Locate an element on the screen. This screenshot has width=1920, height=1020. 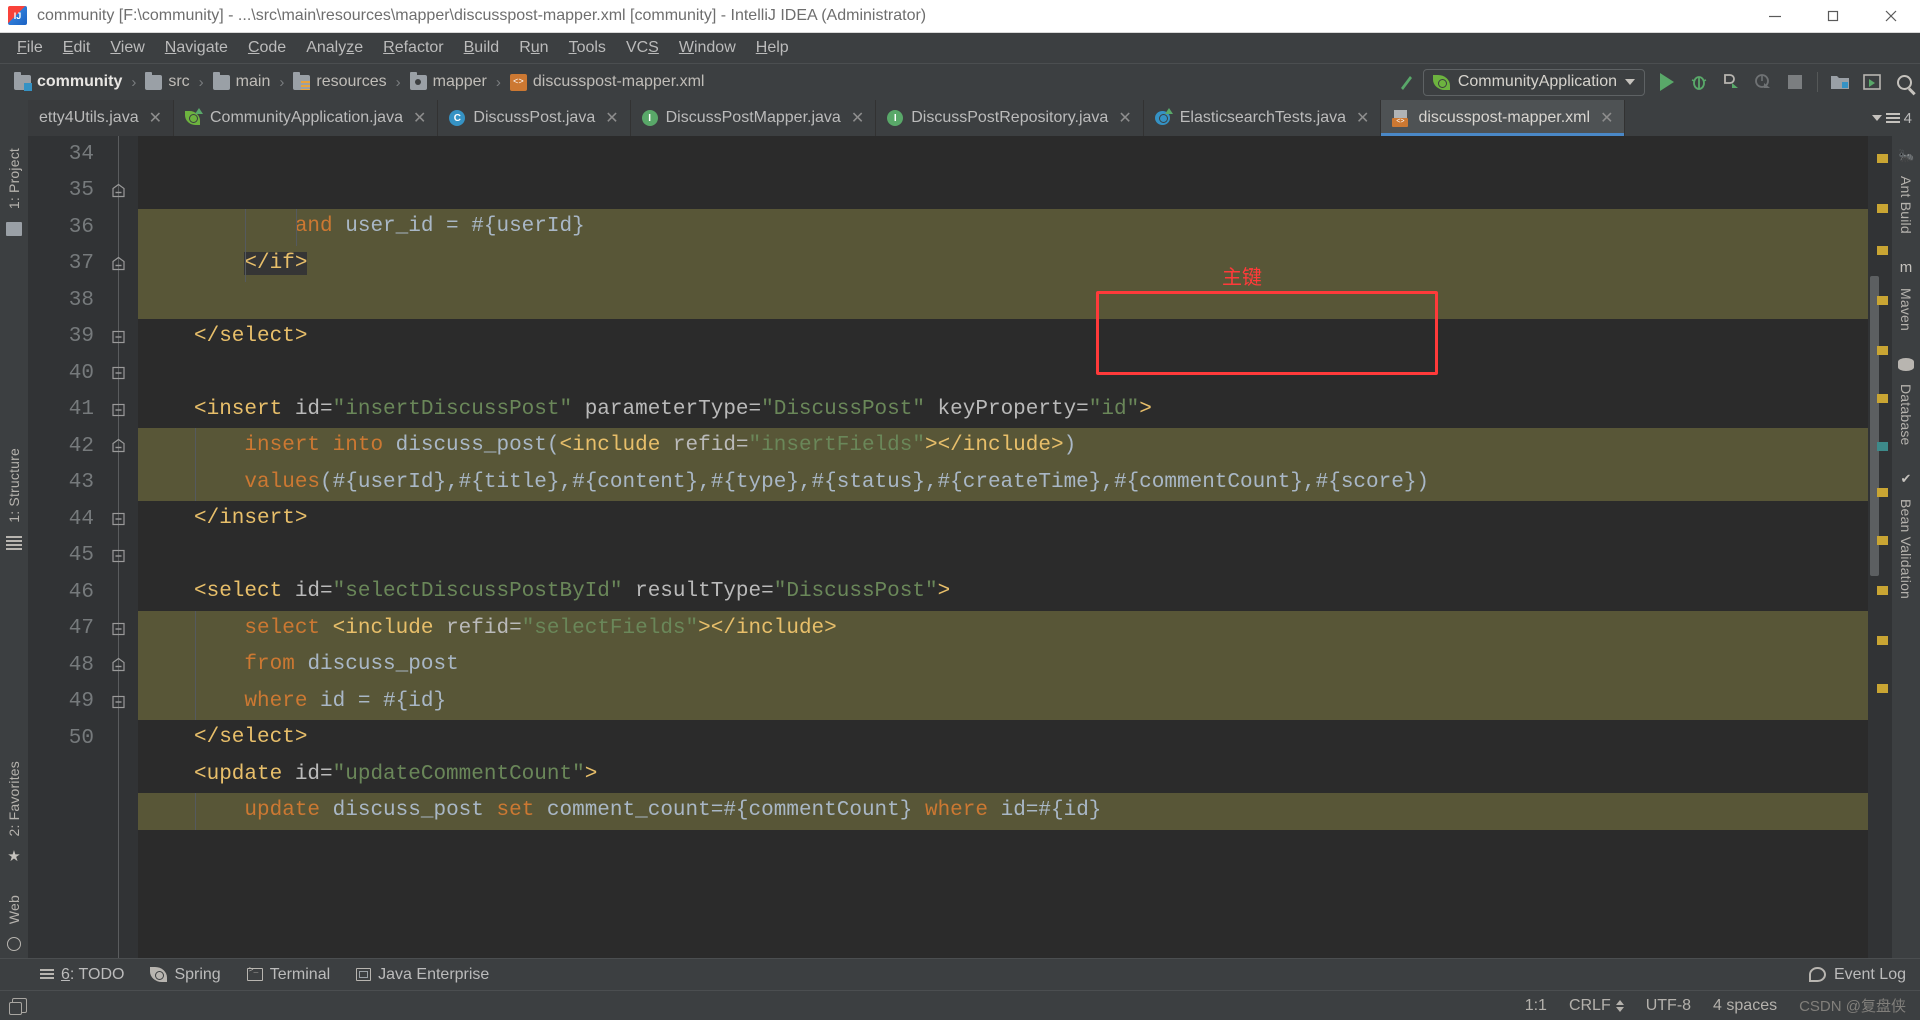
editor-tab-discusspostrepository: I DiscussPostRepository.java ✕ is located at coordinates (1010, 118).